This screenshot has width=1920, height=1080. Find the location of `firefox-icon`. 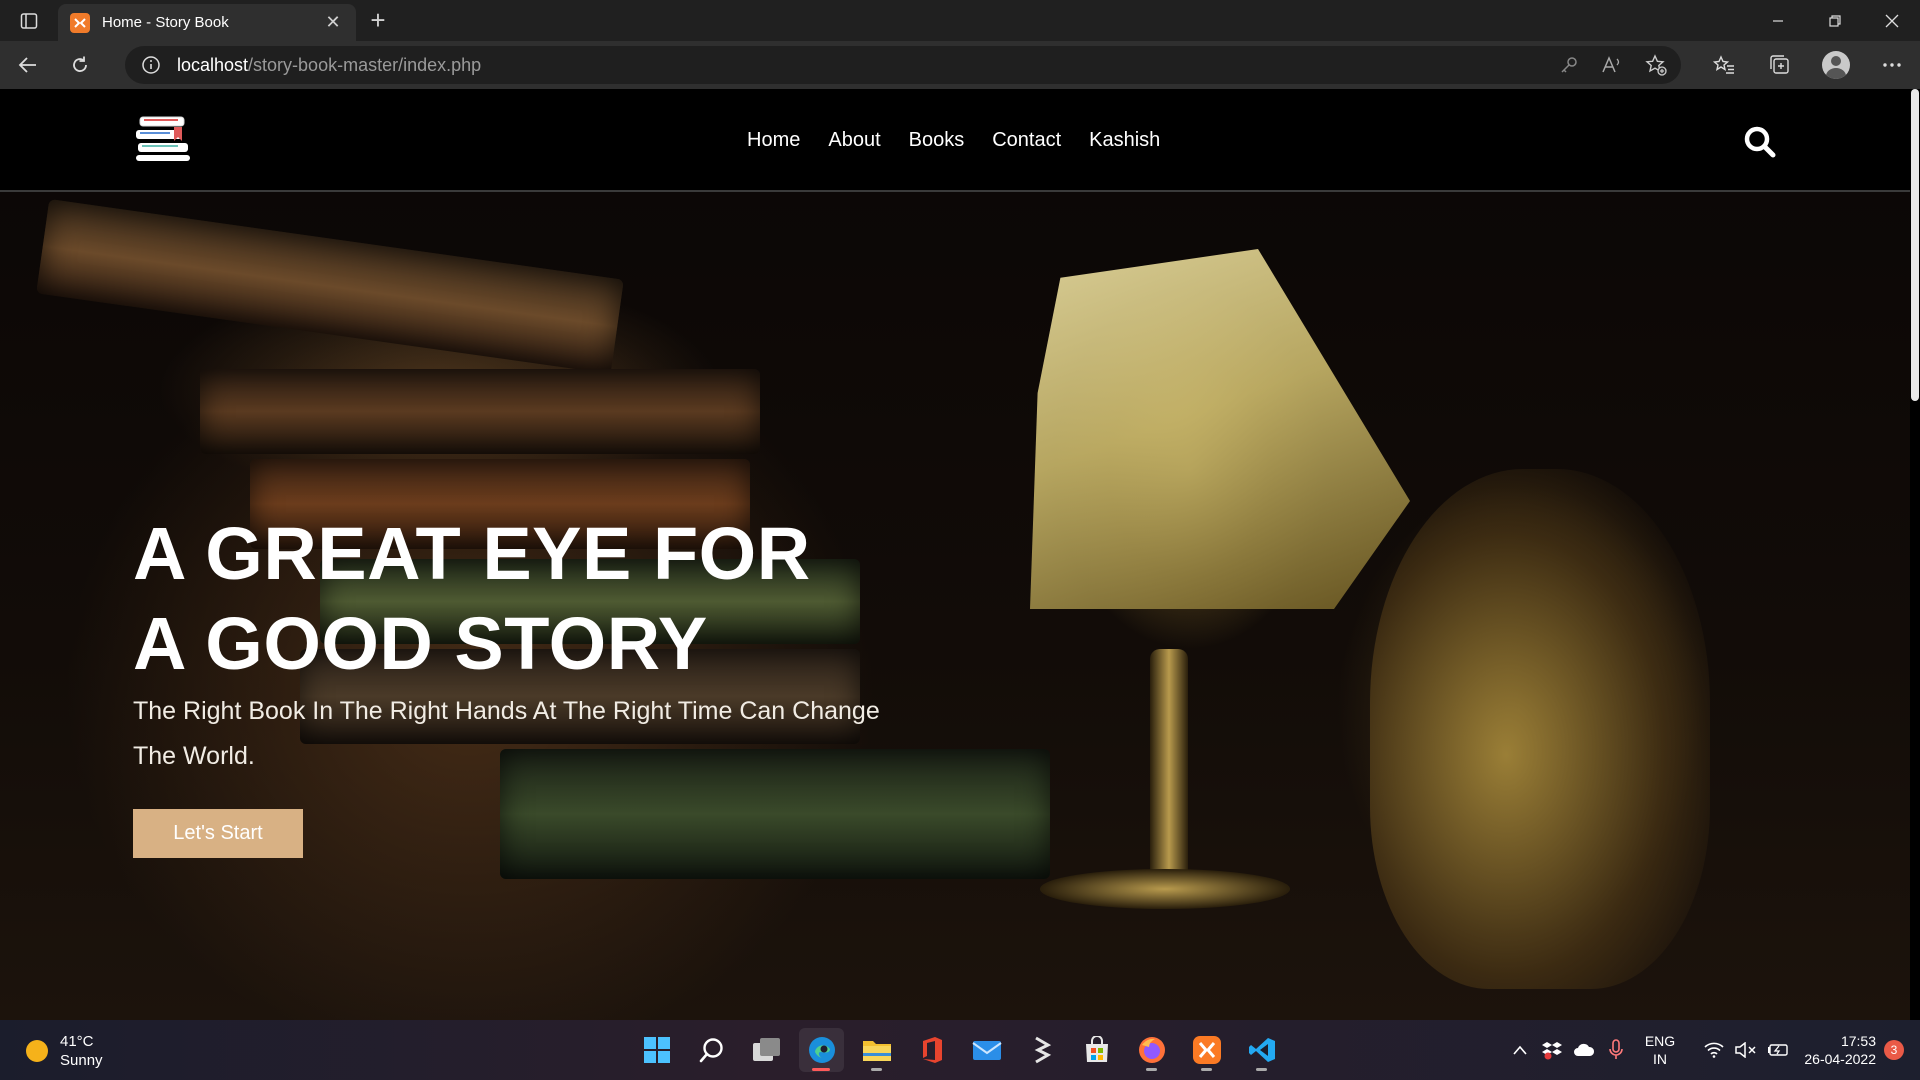

firefox-icon is located at coordinates (1151, 1050).